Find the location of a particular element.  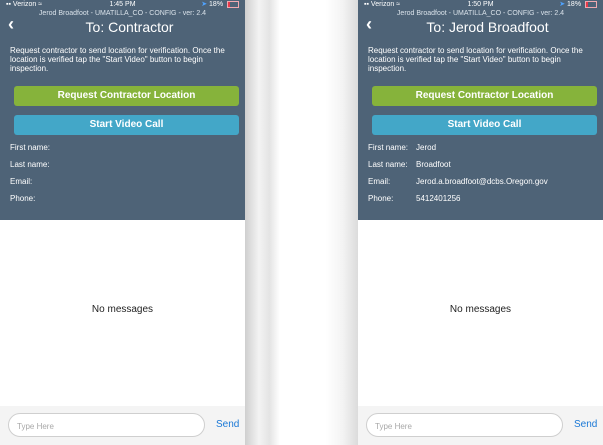

first-name-value: Jerod is located at coordinates (426, 147).